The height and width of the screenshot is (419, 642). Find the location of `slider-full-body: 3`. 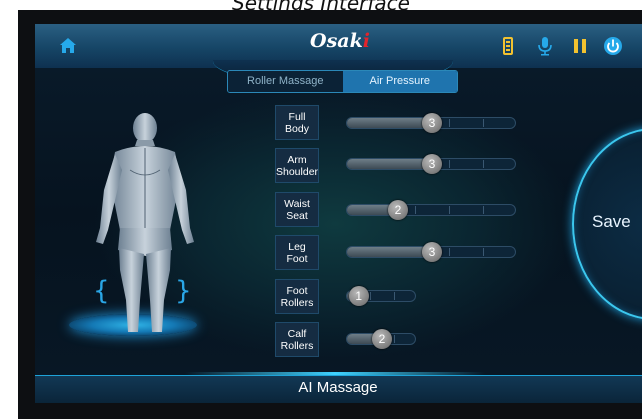

slider-full-body: 3 is located at coordinates (431, 123).